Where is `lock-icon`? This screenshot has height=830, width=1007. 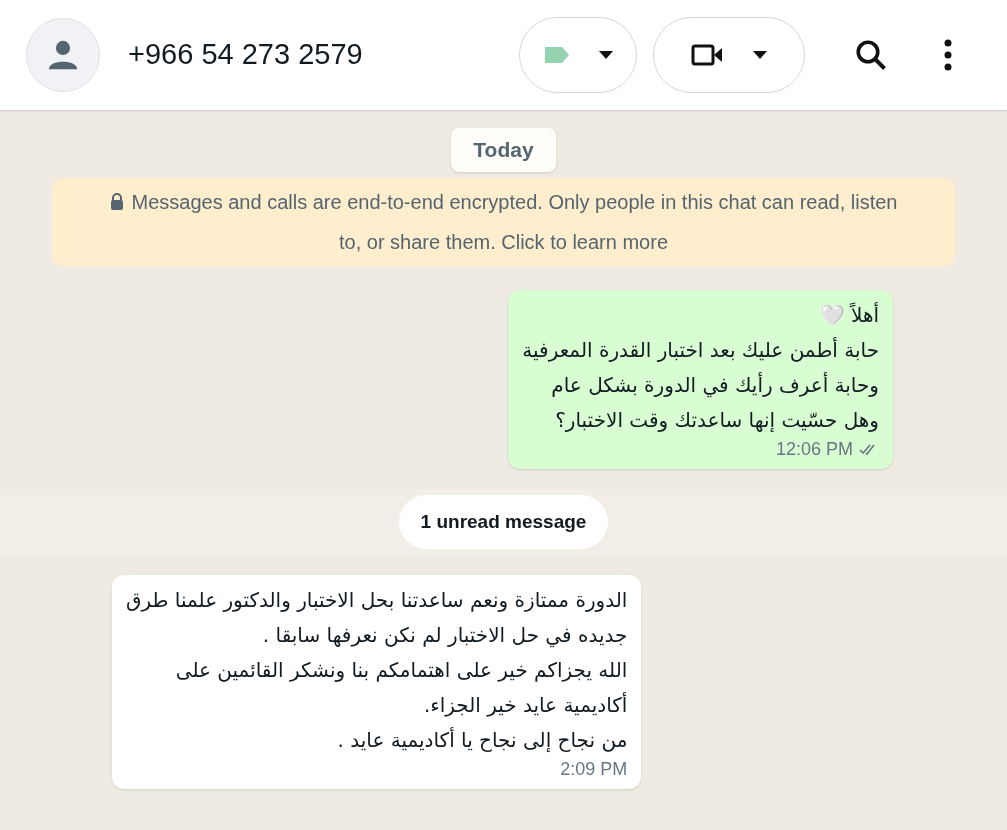
lock-icon is located at coordinates (116, 201).